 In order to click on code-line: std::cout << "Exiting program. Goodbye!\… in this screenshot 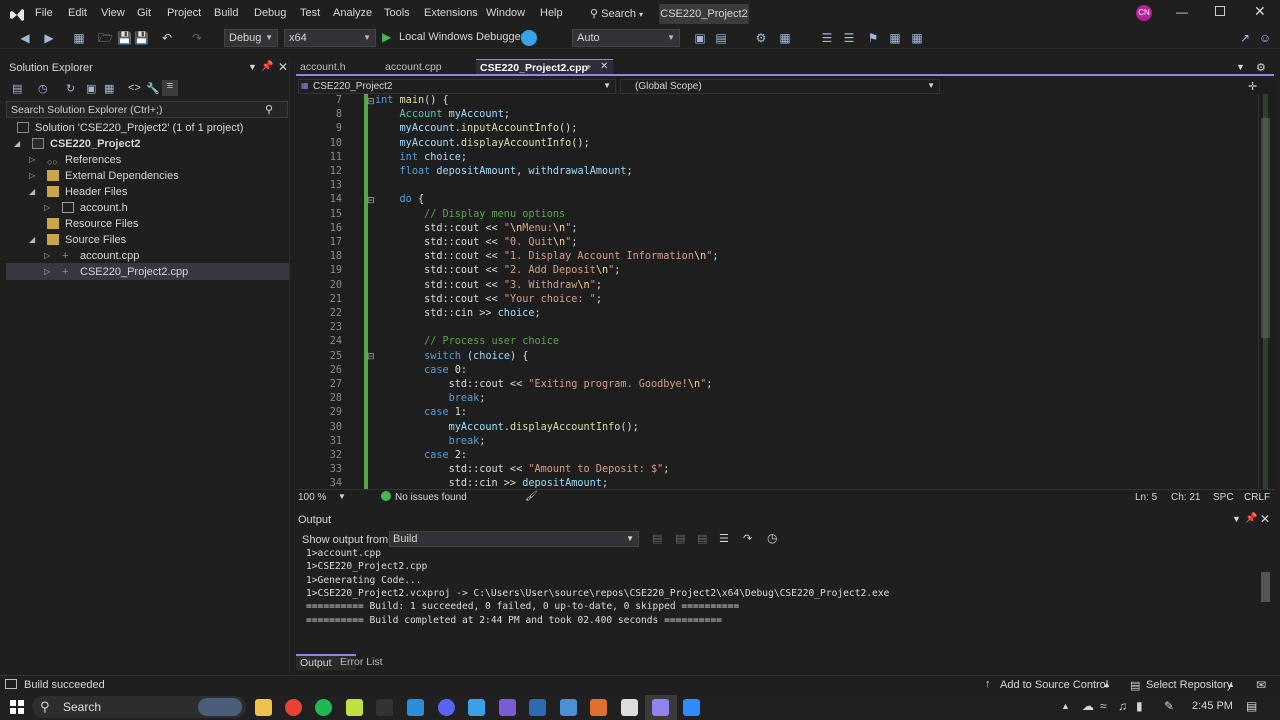, I will do `click(544, 384)`.